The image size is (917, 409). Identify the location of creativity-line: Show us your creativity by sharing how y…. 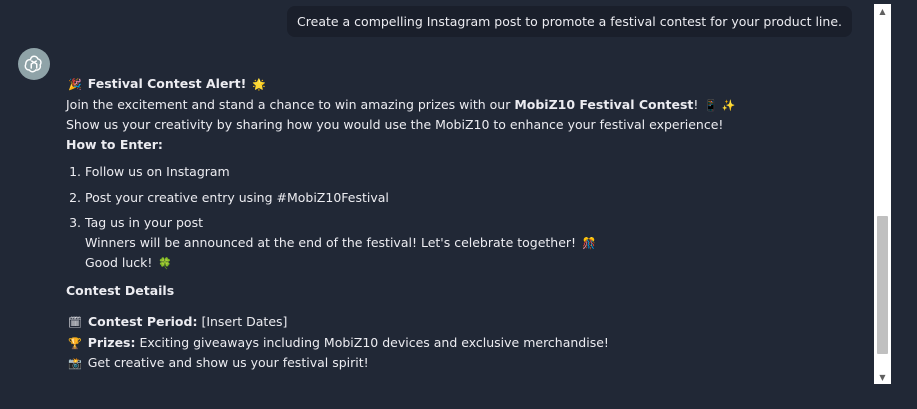
(395, 124).